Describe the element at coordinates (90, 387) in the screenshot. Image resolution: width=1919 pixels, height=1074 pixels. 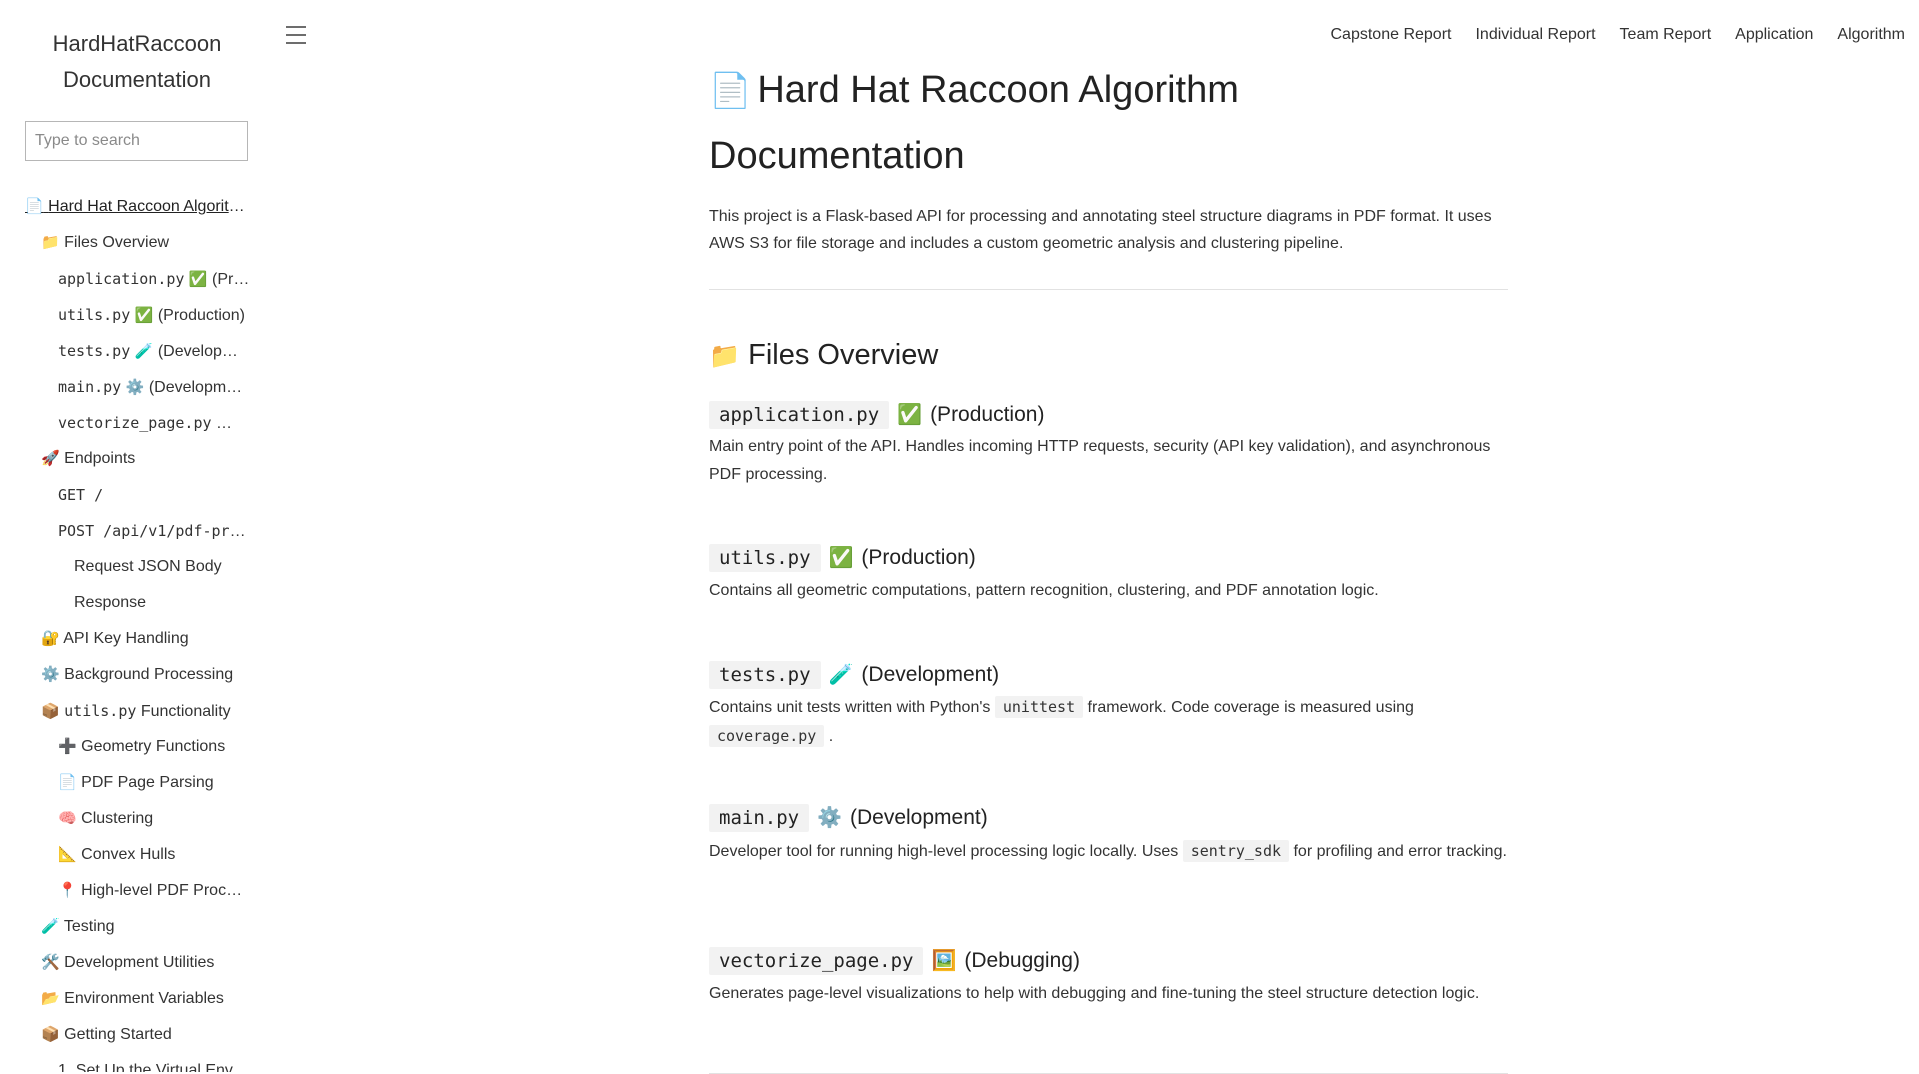
I see `toc-item-code: main.py` at that location.